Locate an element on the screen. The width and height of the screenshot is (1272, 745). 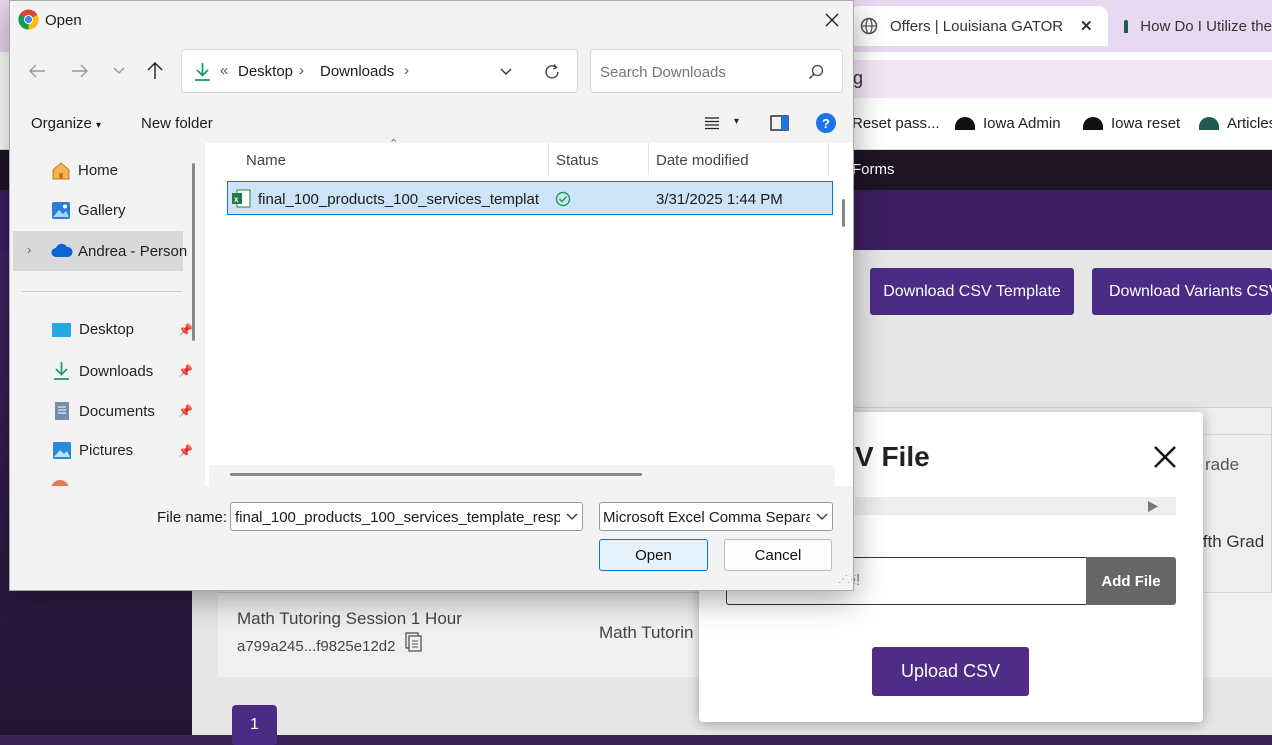
nav-item-pictures: Pictures 📌 is located at coordinates (122, 450).